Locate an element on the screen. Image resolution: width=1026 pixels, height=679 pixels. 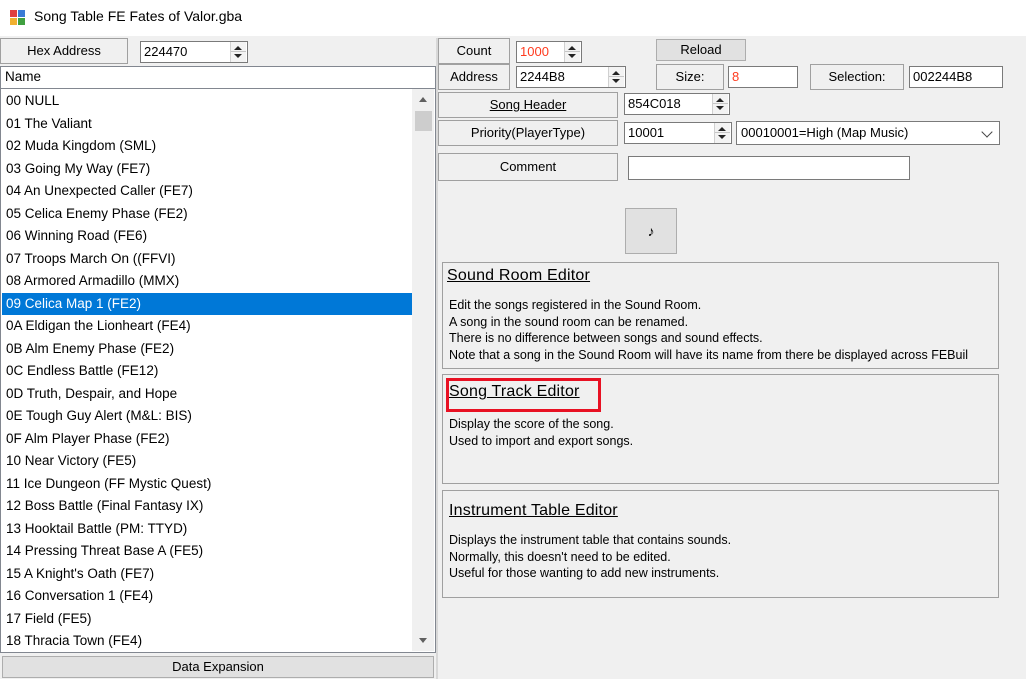
app-icon is located at coordinates (18, 18).